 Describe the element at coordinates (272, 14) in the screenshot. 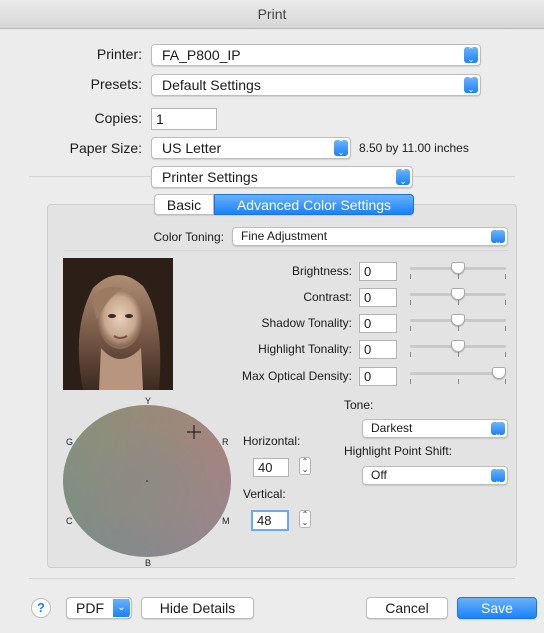

I see `window-title: Print` at that location.